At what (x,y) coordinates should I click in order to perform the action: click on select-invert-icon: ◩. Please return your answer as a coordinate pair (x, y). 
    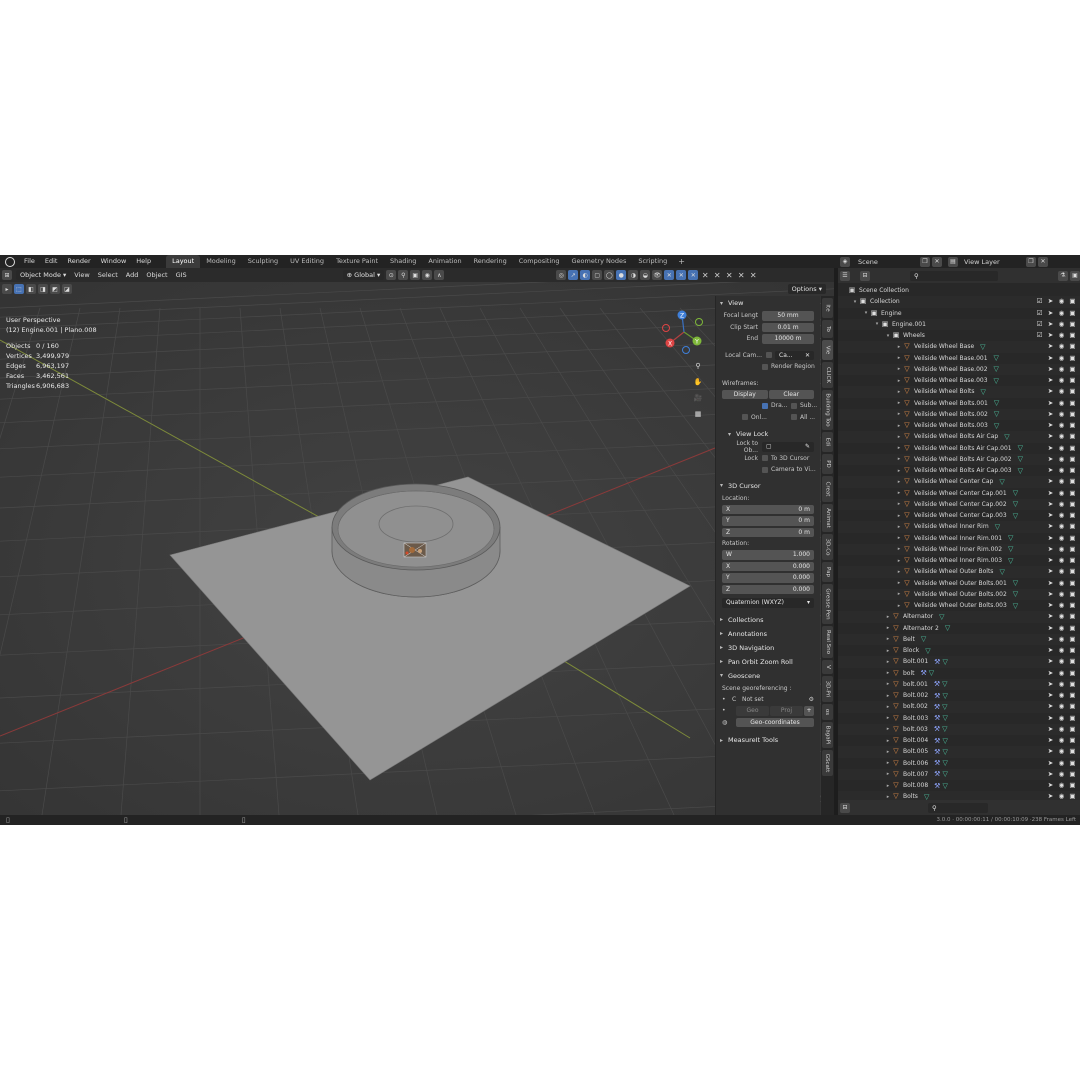
    Looking at the image, I should click on (55, 289).